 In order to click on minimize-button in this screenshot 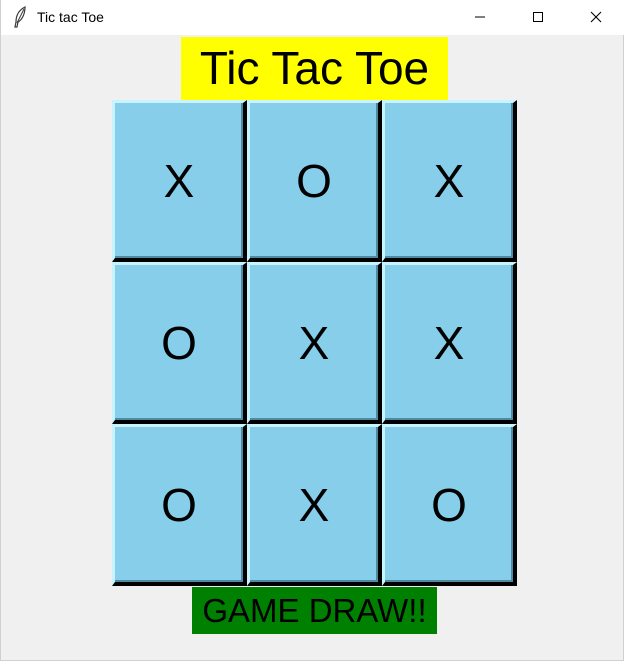, I will do `click(480, 17)`.